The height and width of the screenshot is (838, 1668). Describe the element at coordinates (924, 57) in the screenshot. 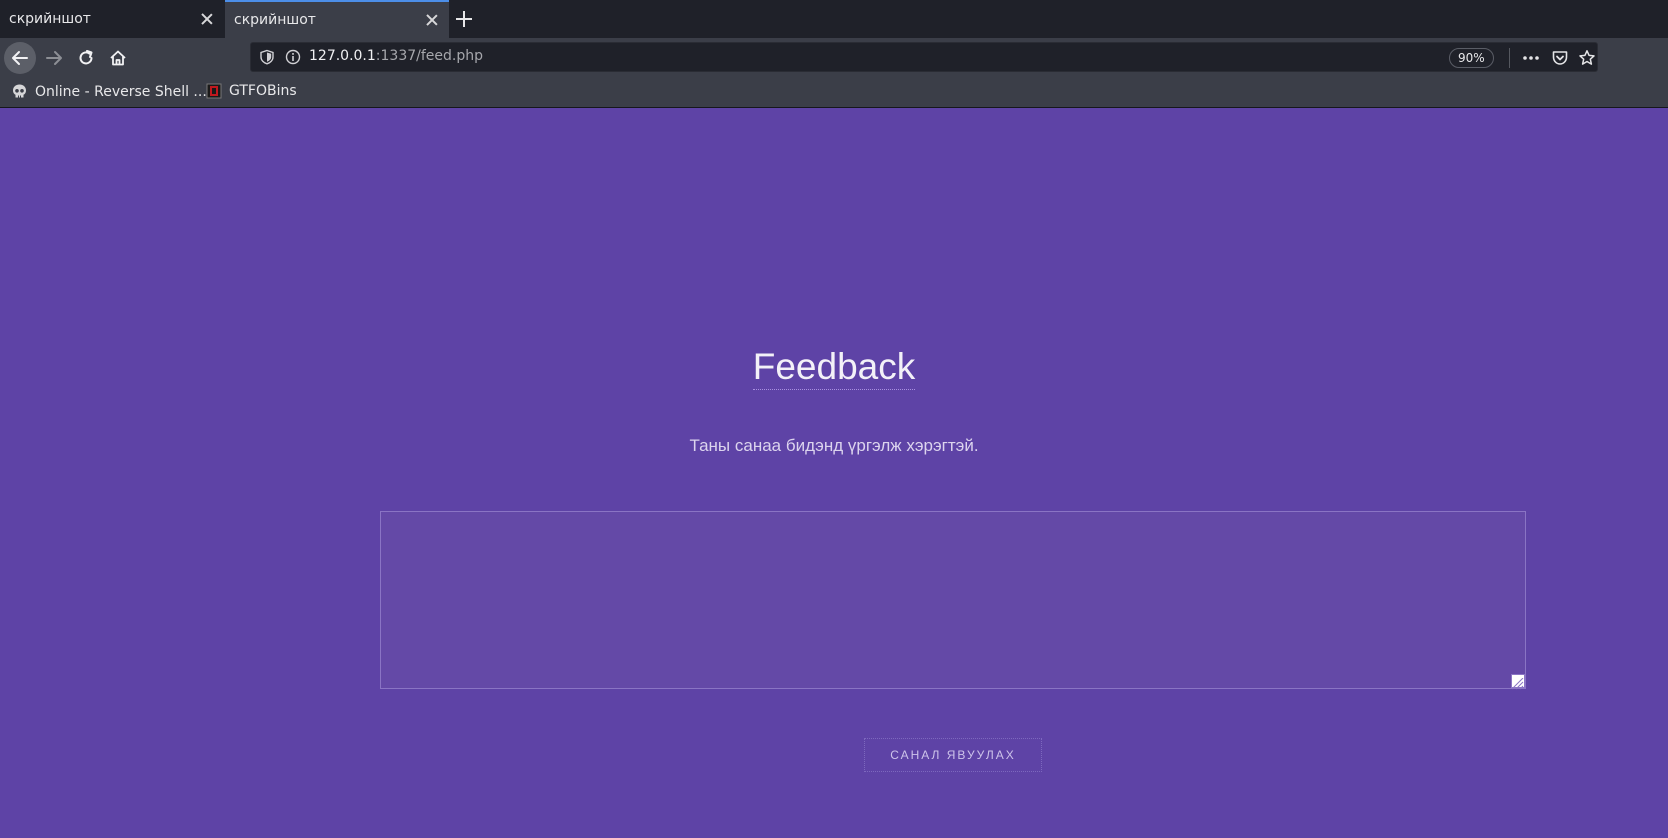

I see `address-bar: 127.0.0.1:1337/feed.php 90%` at that location.